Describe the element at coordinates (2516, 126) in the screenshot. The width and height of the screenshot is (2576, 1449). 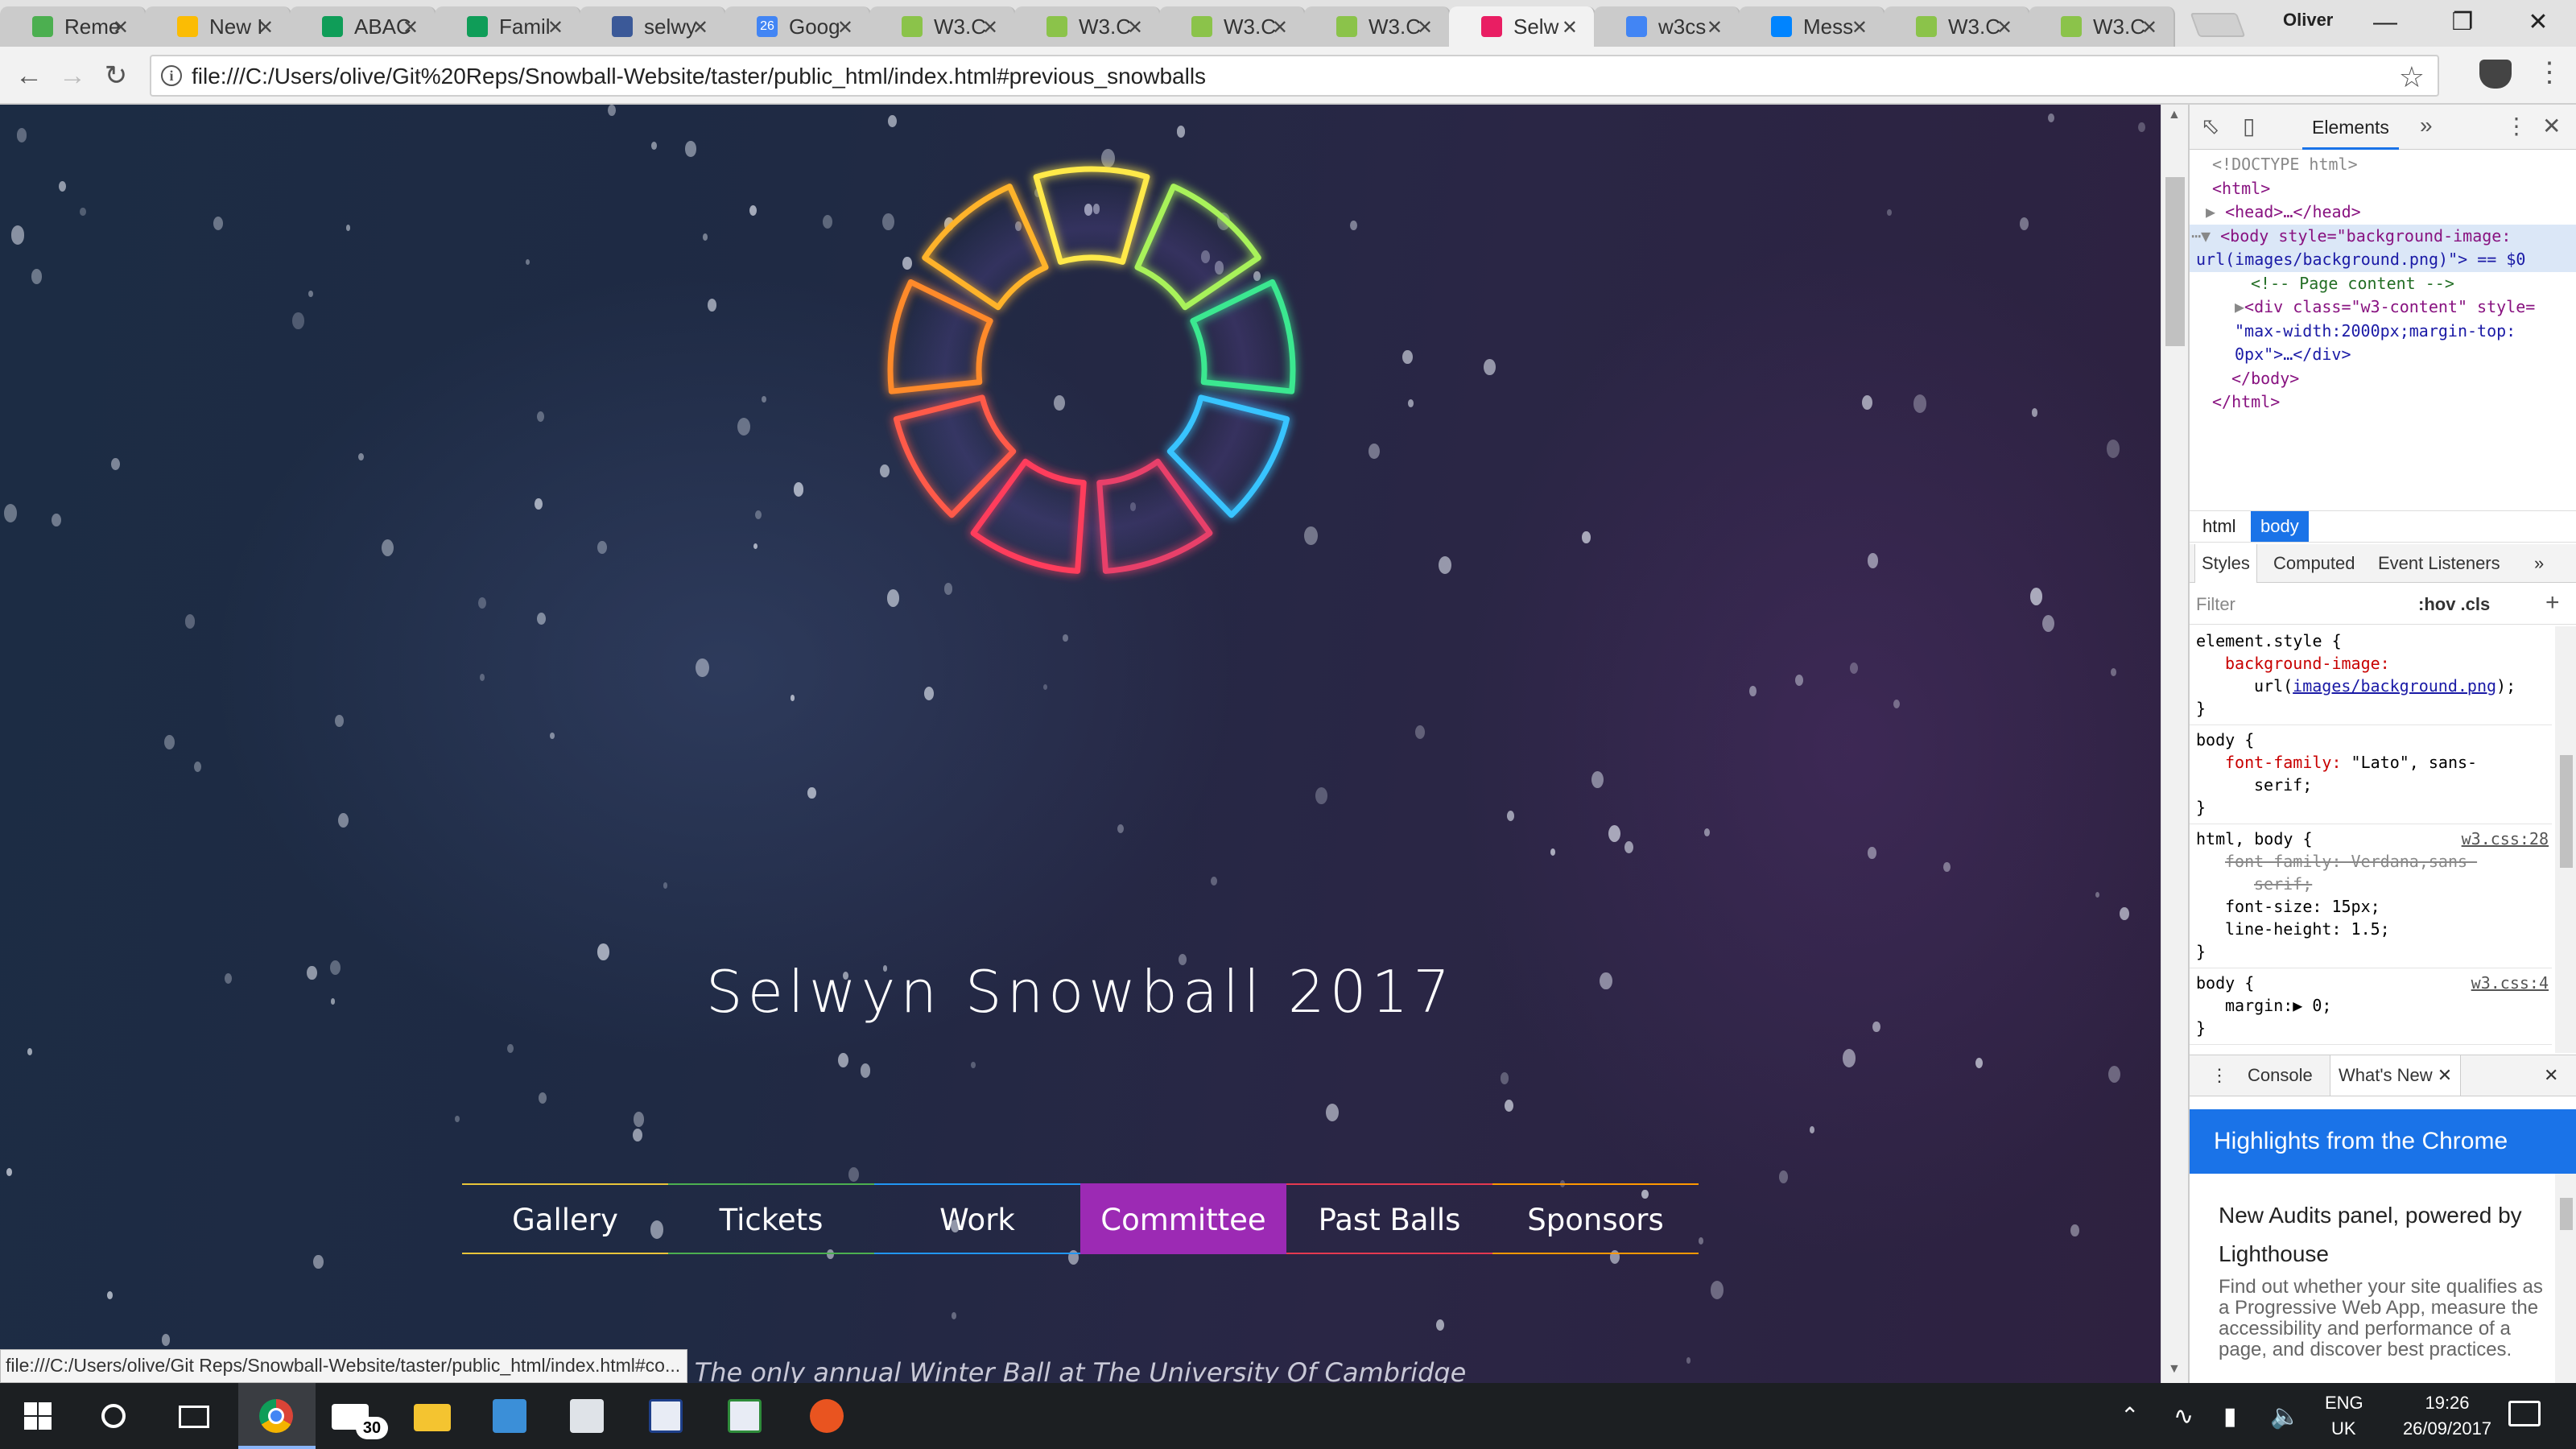
I see `devtools-menu-icon: ⋮` at that location.